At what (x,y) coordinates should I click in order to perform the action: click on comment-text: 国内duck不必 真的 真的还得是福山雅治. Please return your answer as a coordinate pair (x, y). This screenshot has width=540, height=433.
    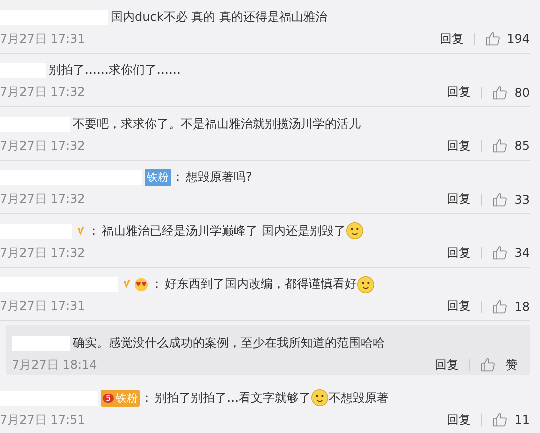
    Looking at the image, I should click on (219, 17).